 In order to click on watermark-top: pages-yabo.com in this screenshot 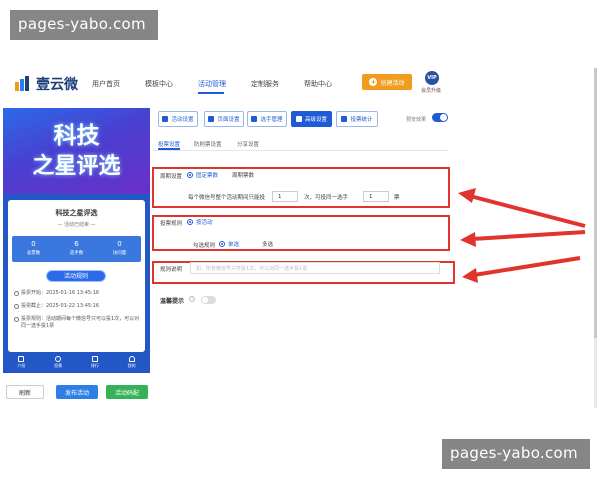, I will do `click(84, 25)`.